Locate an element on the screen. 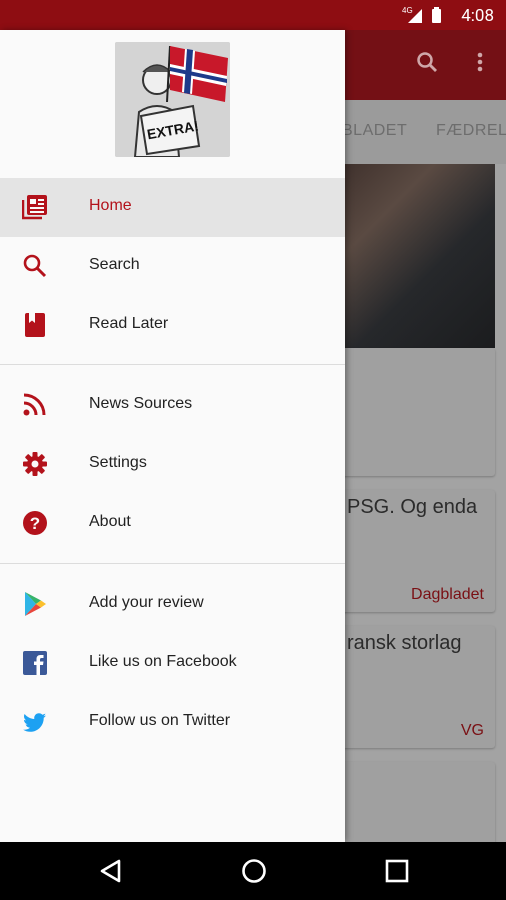  home-icon is located at coordinates (254, 873).